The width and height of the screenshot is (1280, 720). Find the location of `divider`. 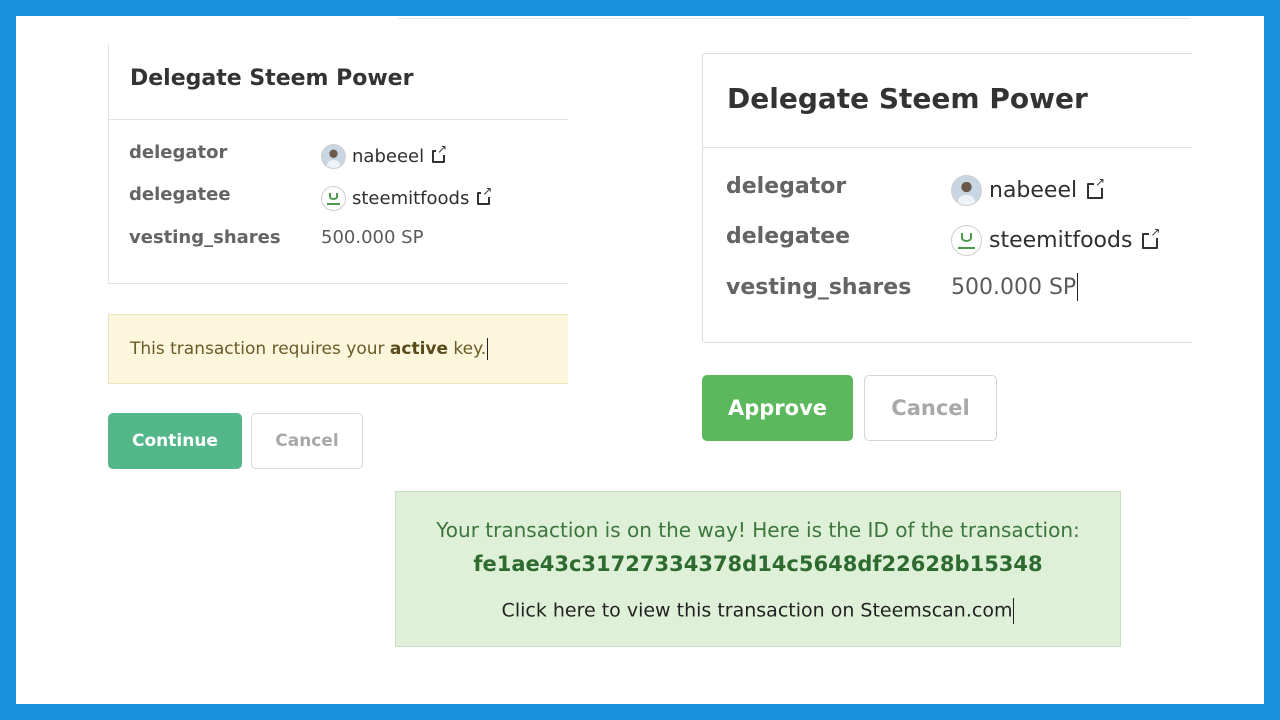

divider is located at coordinates (794, 18).